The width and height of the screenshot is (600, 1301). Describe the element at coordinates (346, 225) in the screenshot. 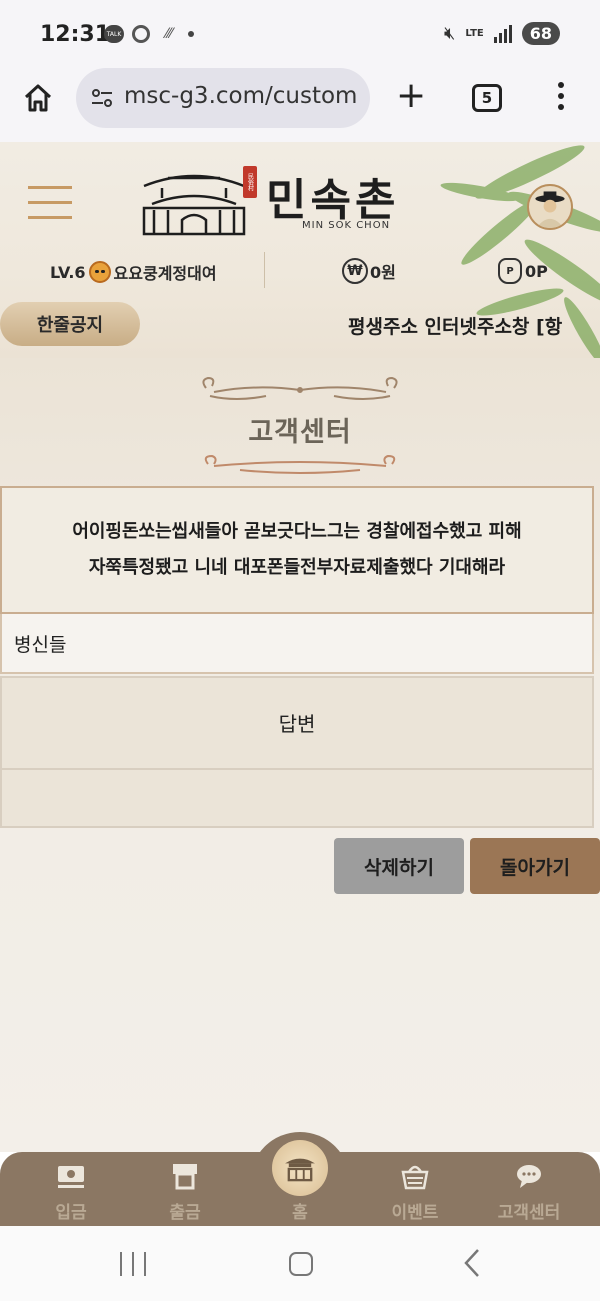

I see `site-logo-subtitle: MIN SOK CHON` at that location.